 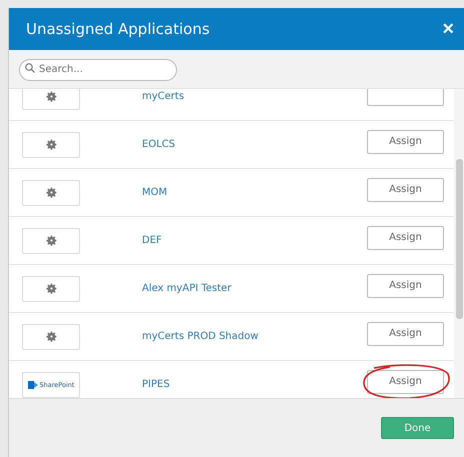 I want to click on app-name: myCerts, so click(x=164, y=96).